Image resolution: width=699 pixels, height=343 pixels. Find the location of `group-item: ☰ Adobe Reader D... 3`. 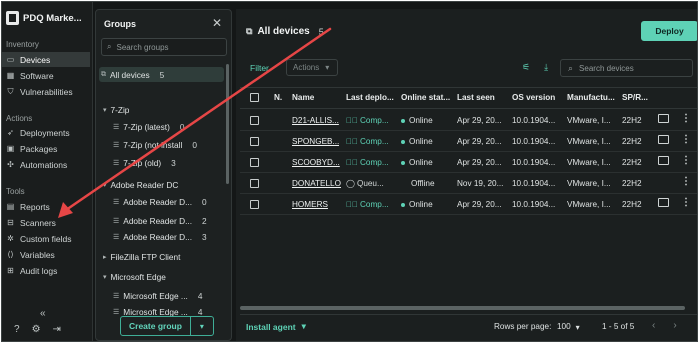

group-item: ☰ Adobe Reader D... 3 is located at coordinates (153, 236).